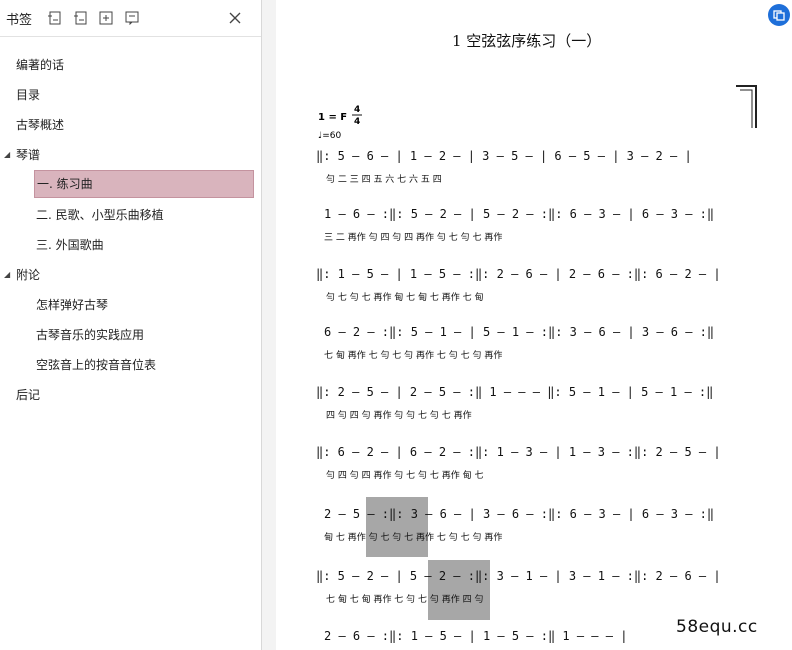 The image size is (792, 650). Describe the element at coordinates (404, 475) in the screenshot. I see `fingering-row: 勻 四 勻 四 再作 勻 七 勻 七 再作 甸 七` at that location.